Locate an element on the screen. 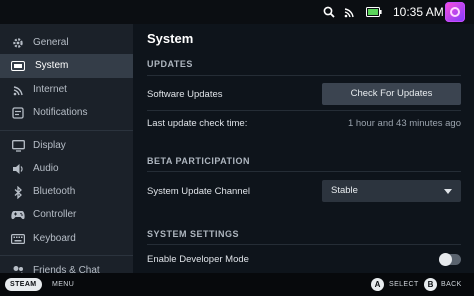 This screenshot has height=296, width=474. update-channel-label: System Update Channel is located at coordinates (198, 191).